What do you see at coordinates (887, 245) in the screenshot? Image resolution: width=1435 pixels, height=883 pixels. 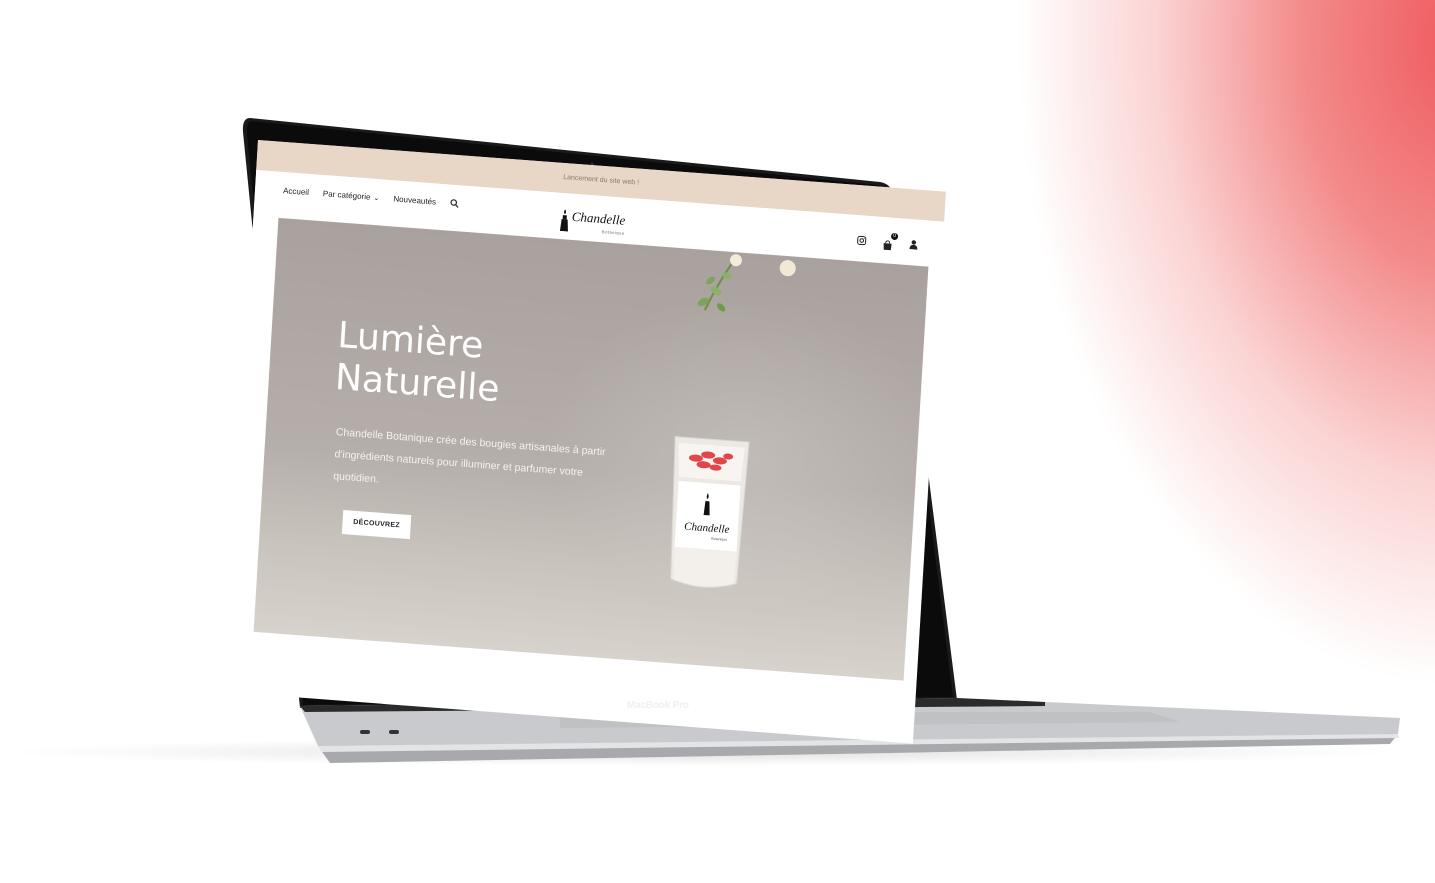 I see `shopping-bag-icon` at bounding box center [887, 245].